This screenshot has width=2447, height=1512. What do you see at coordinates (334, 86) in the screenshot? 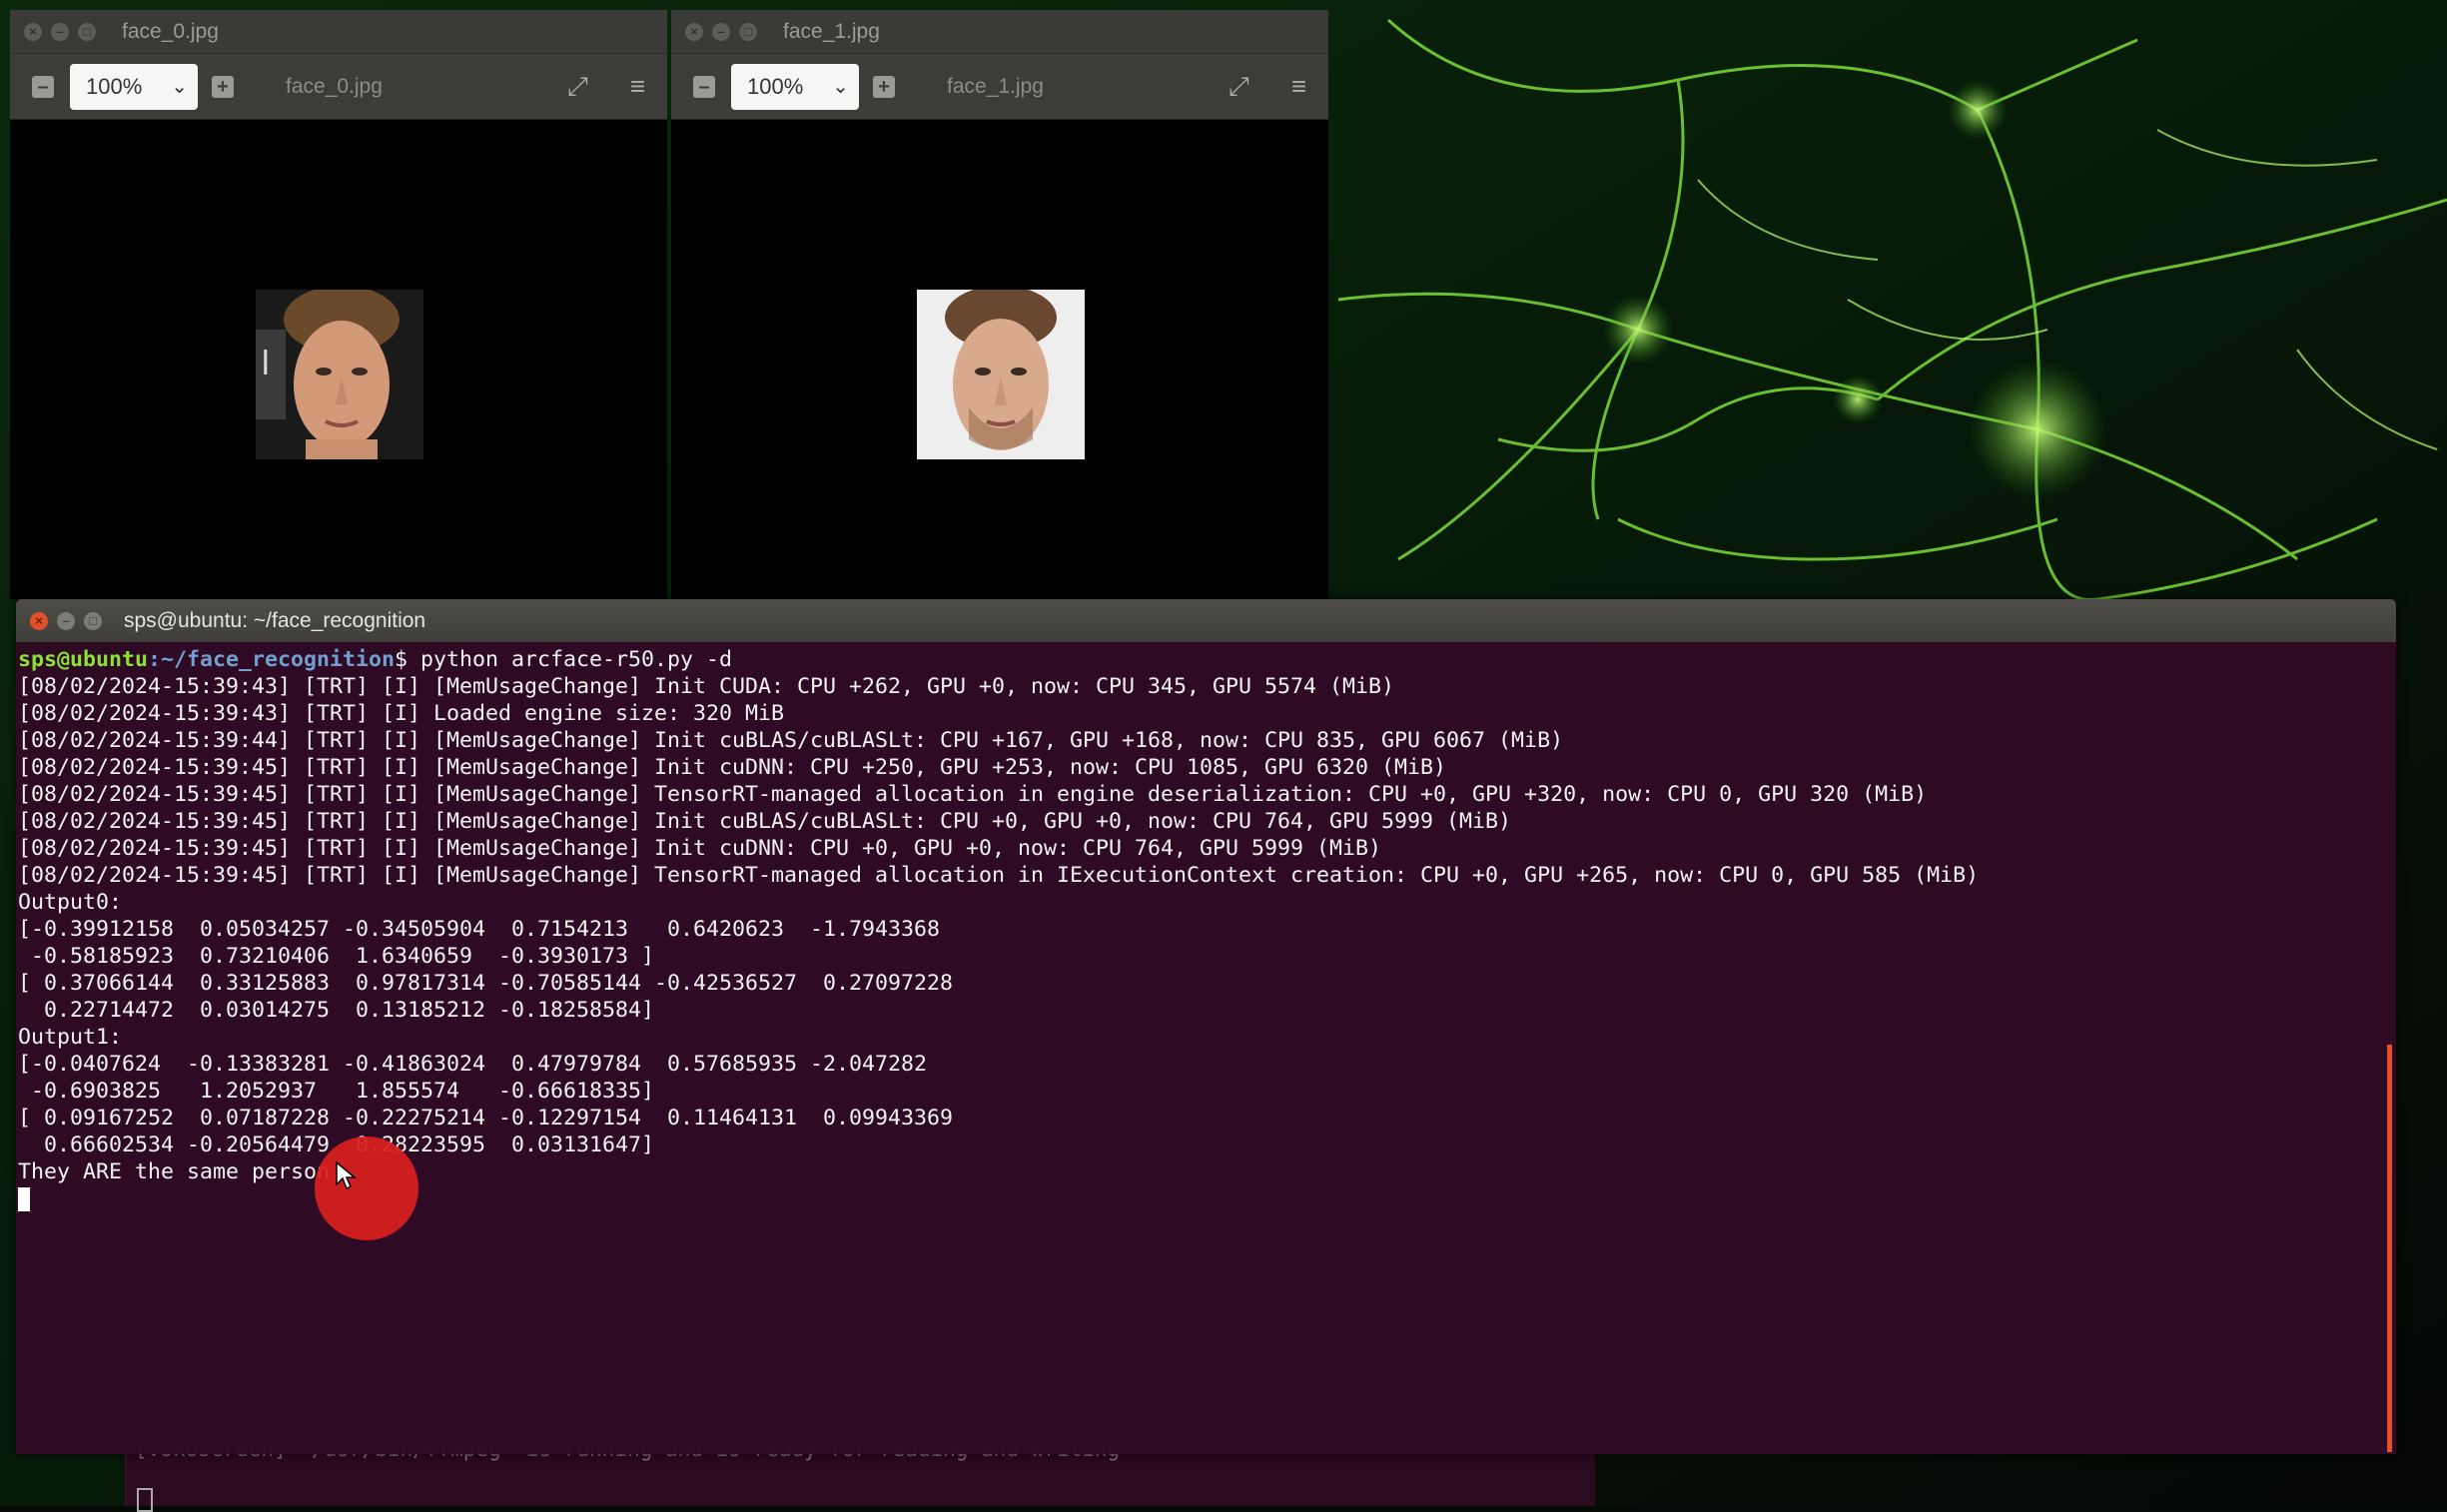
I see `file-name-label: face_0.jpg` at bounding box center [334, 86].